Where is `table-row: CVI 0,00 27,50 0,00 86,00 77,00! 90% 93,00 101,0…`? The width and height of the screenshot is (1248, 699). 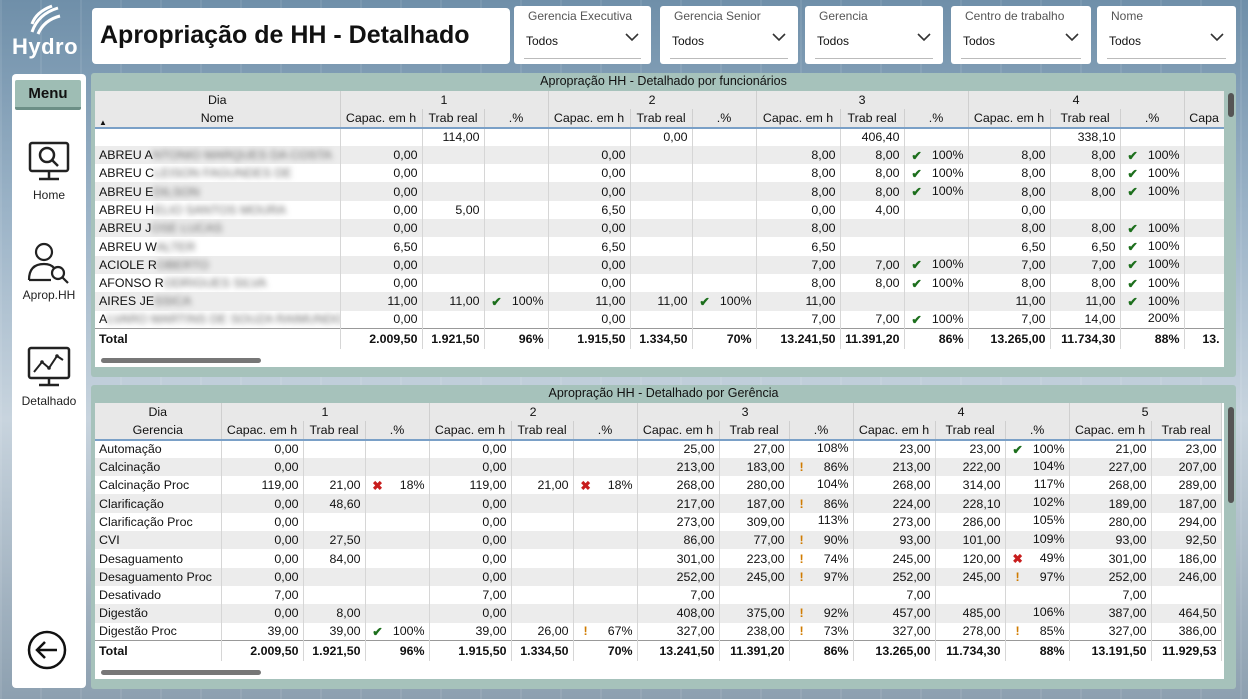 table-row: CVI 0,00 27,50 0,00 86,00 77,00! 90% 93,00 101,0… is located at coordinates (658, 540).